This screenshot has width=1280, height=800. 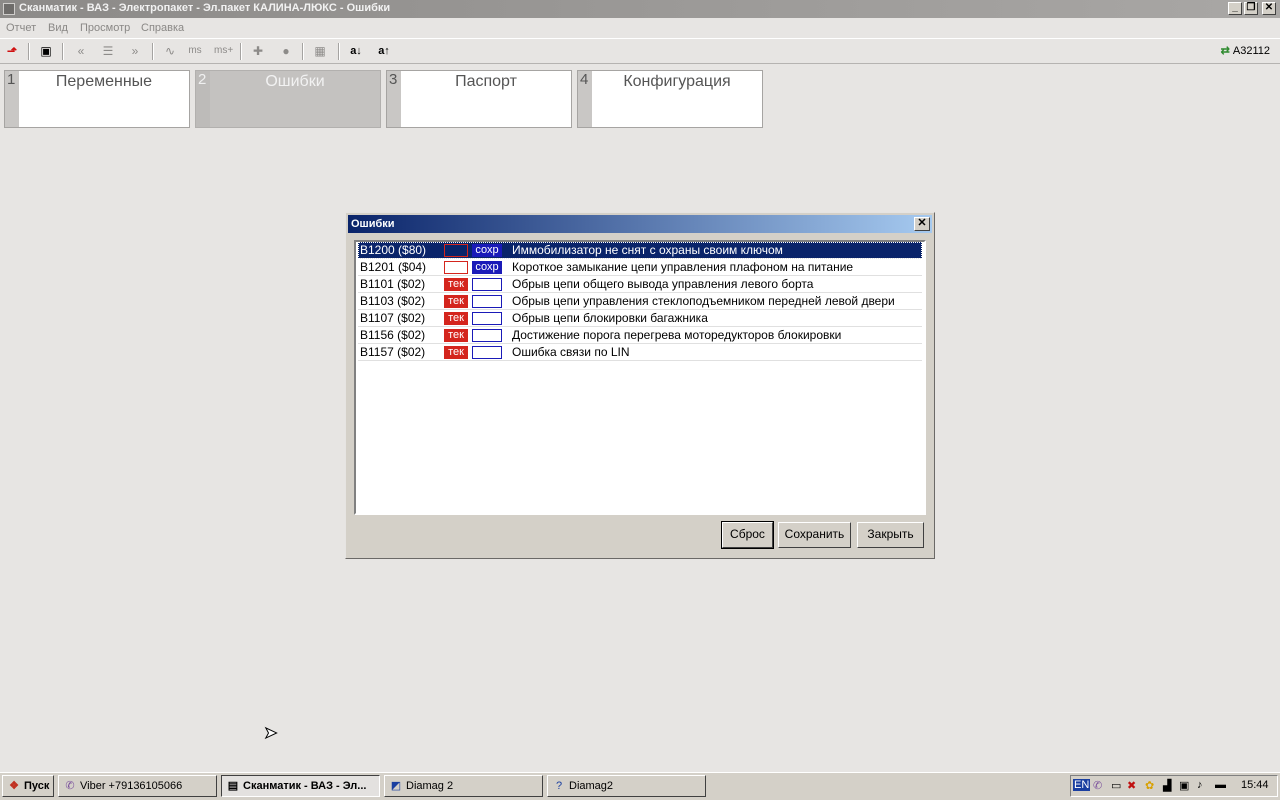 What do you see at coordinates (137, 786) in the screenshot?
I see `taskbar-item-viber: ✆ Viber +79136105066` at bounding box center [137, 786].